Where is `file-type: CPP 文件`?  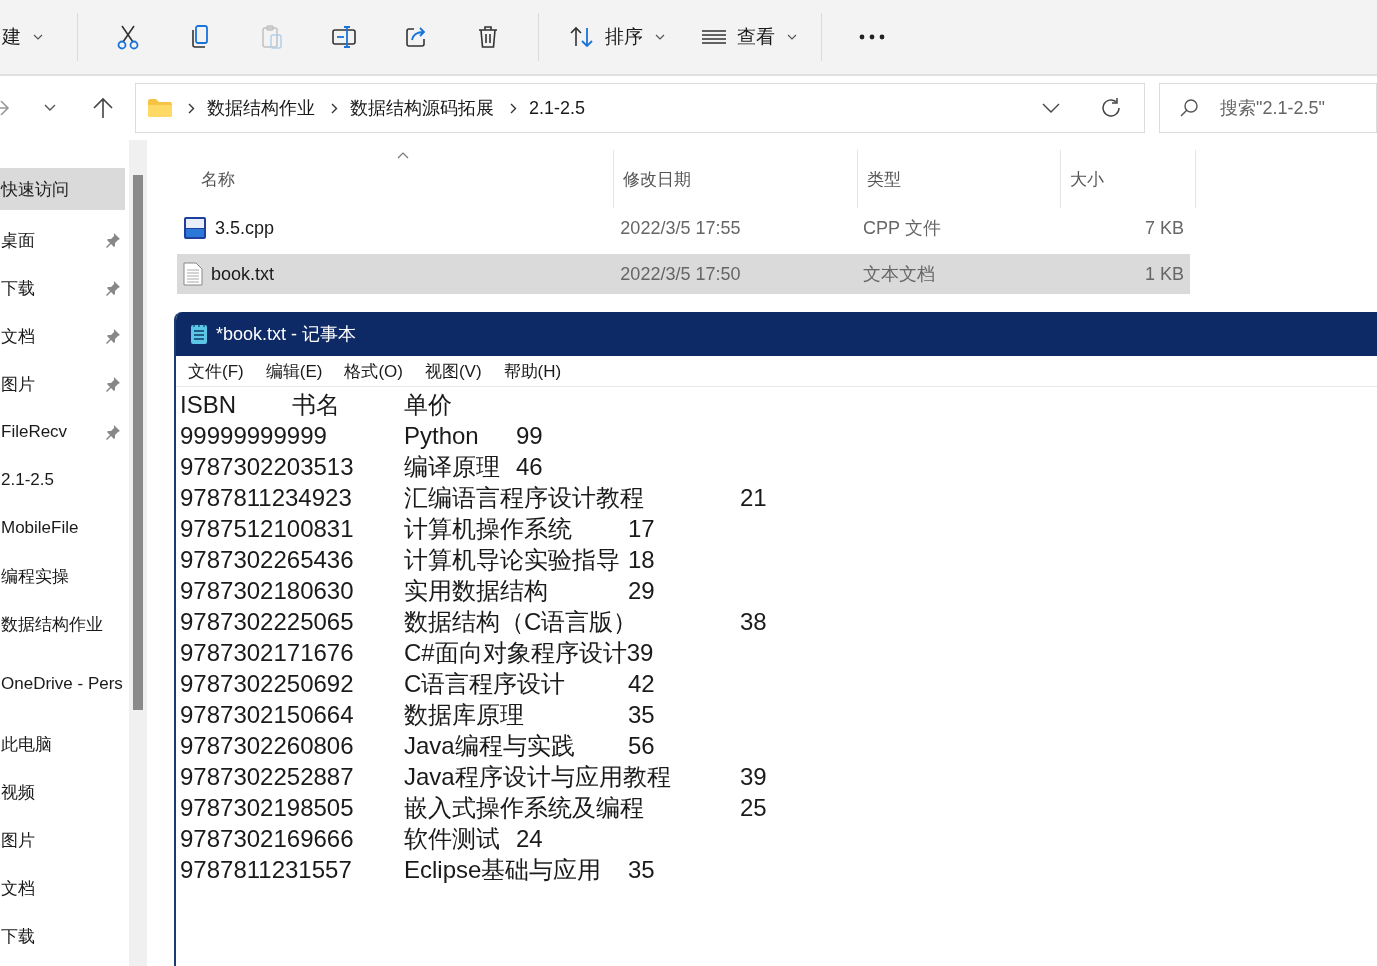
file-type: CPP 文件 is located at coordinates (901, 228).